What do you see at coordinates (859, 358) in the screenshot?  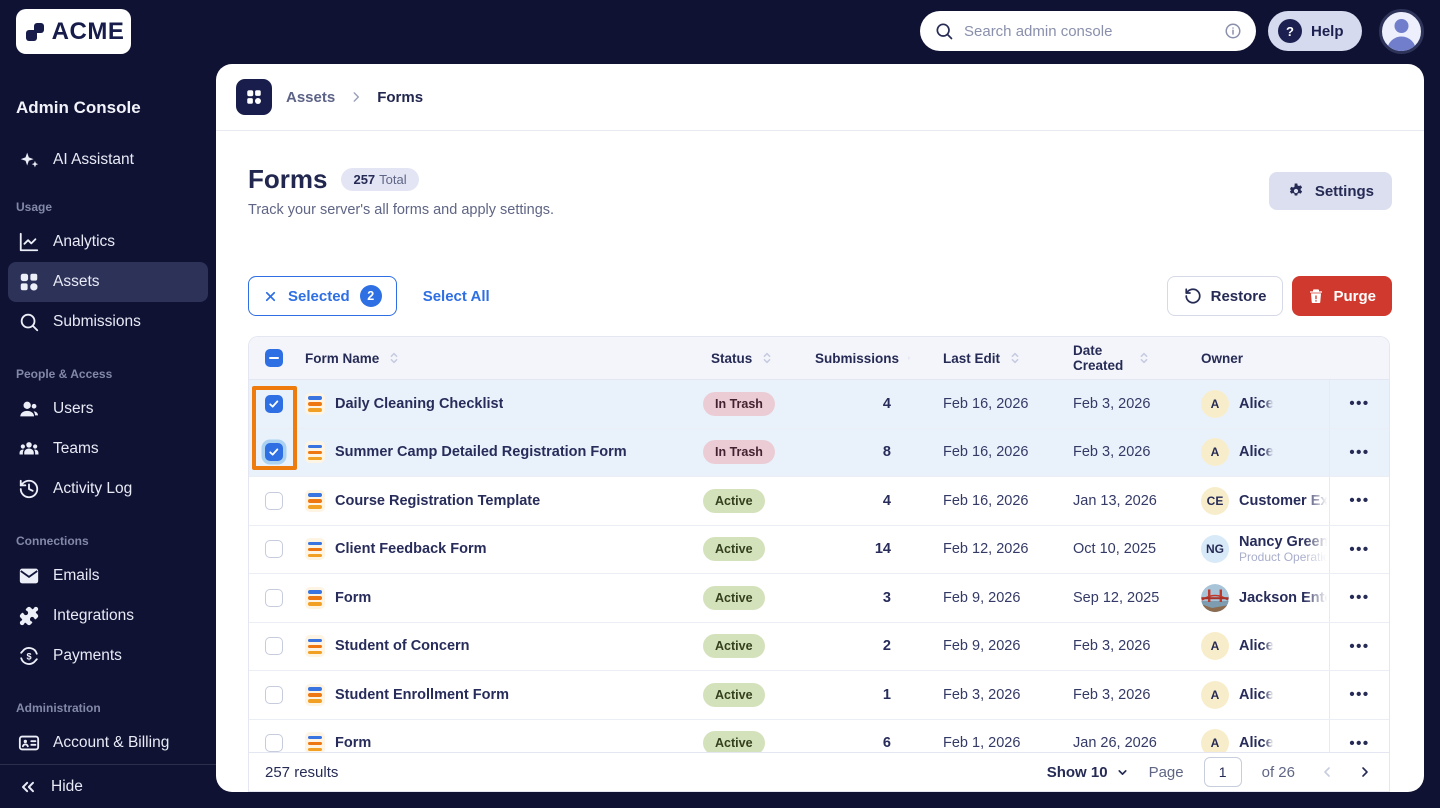 I see `column-header-submissions: Submissions` at bounding box center [859, 358].